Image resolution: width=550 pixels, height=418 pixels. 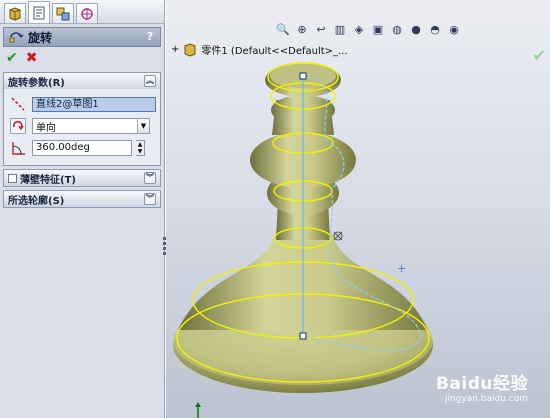 What do you see at coordinates (378, 29) in the screenshot?
I see `display-style-icon: ▣` at bounding box center [378, 29].